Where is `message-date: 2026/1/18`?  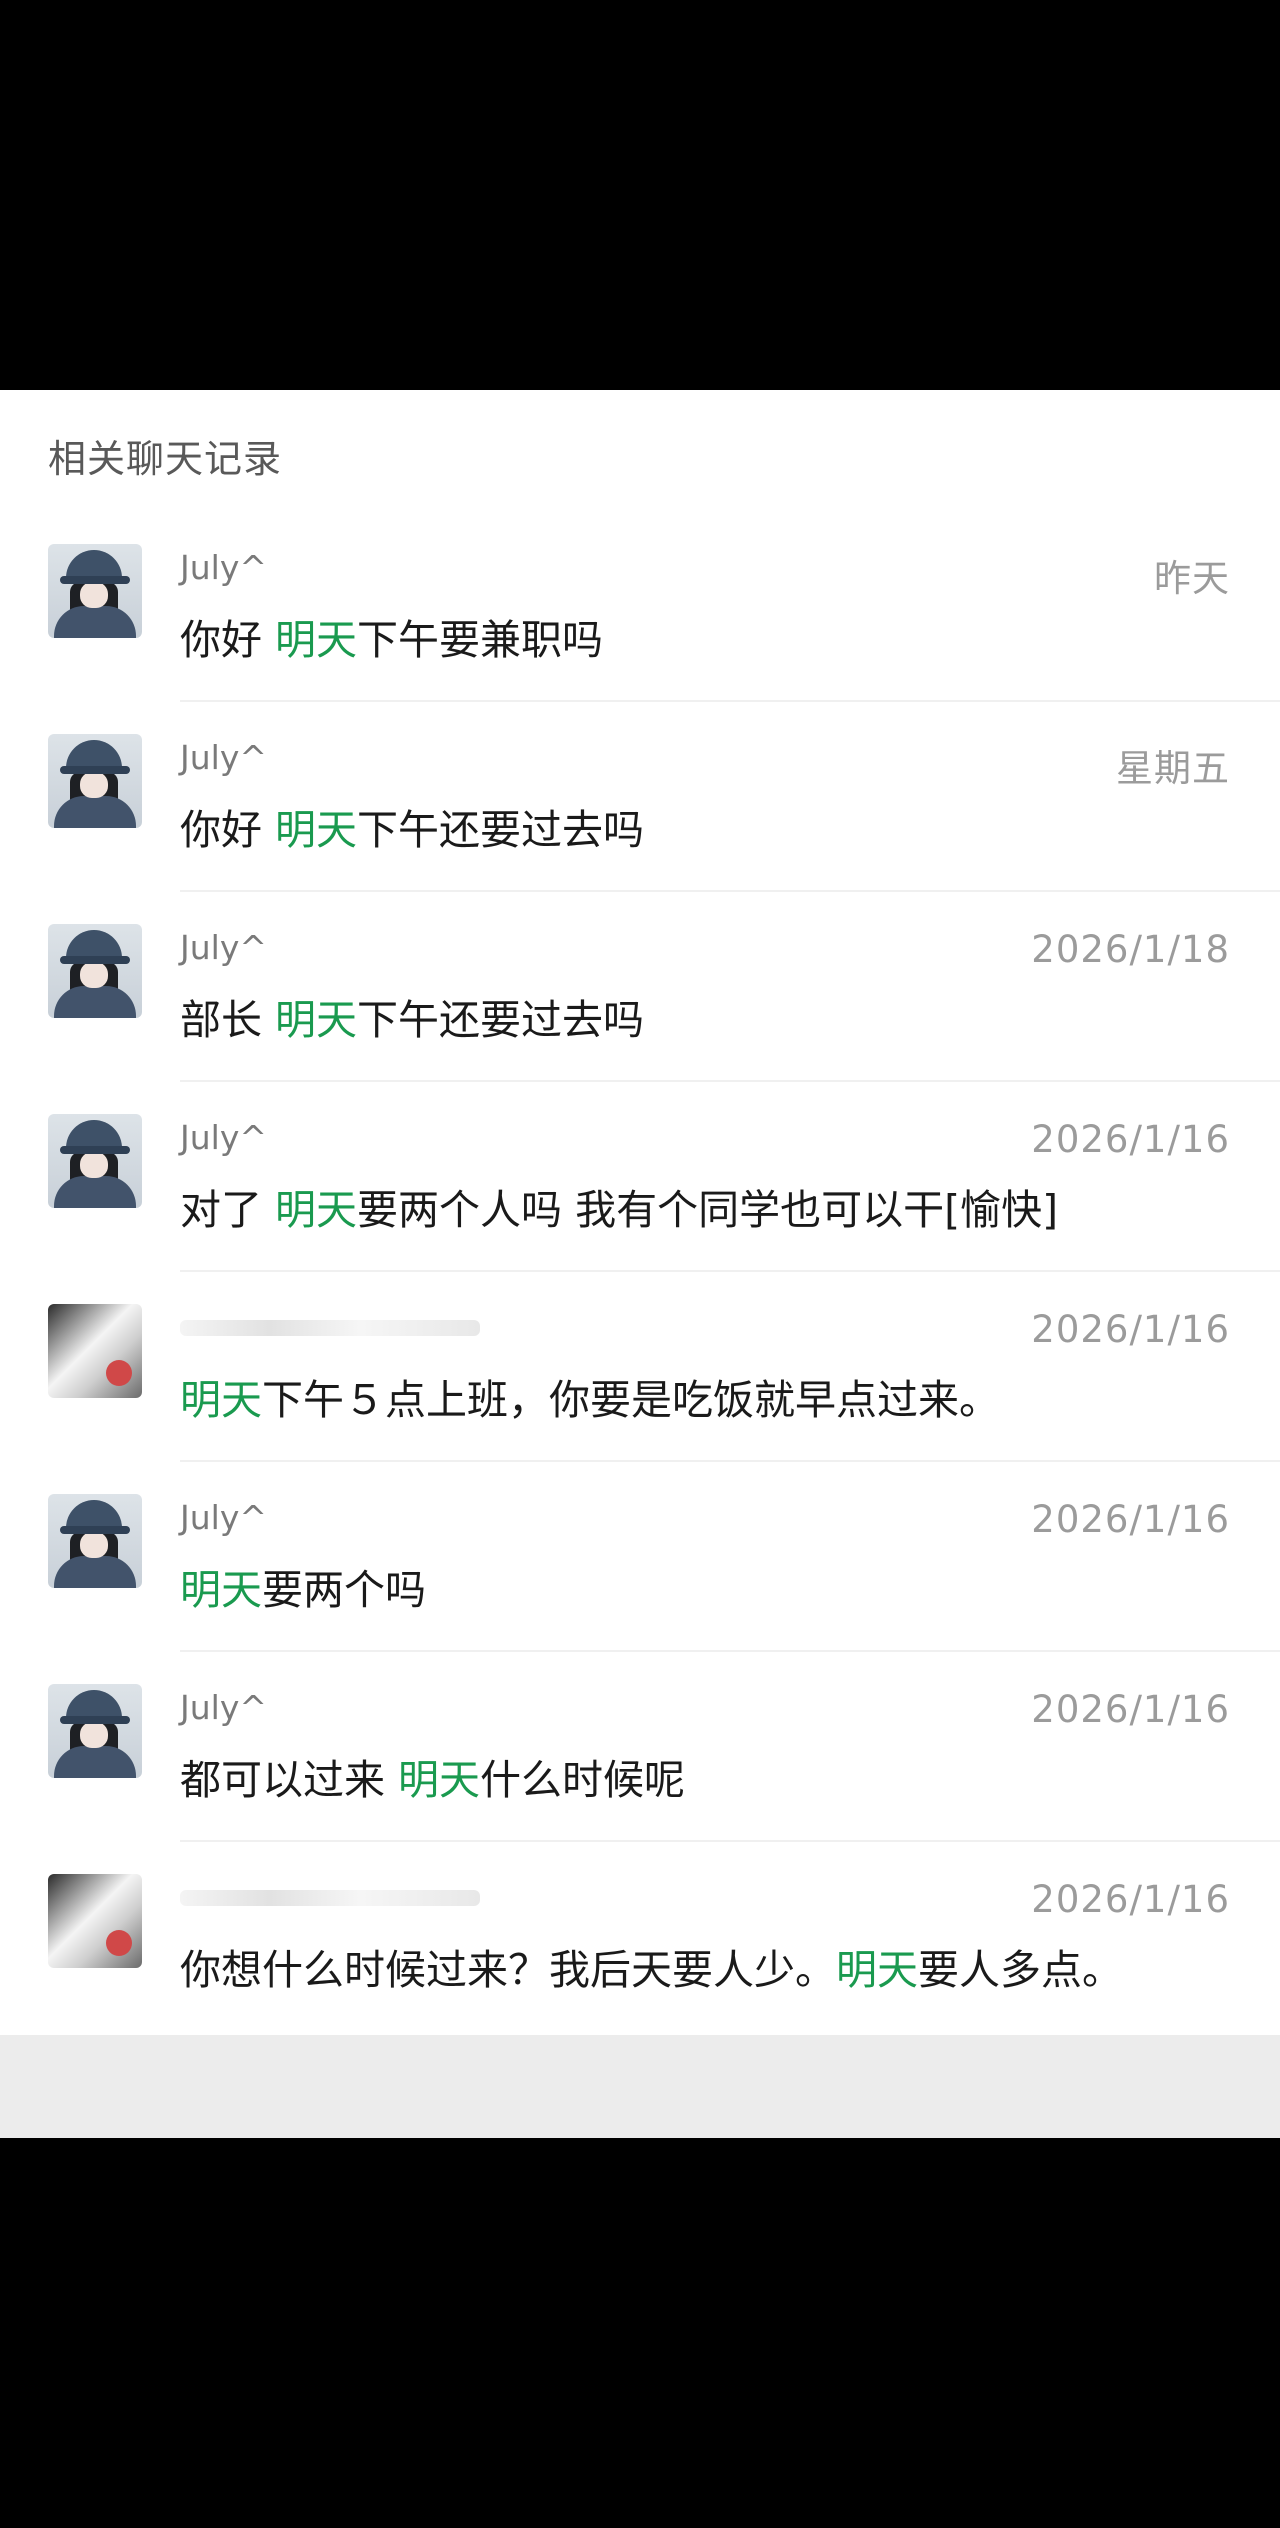
message-date: 2026/1/18 is located at coordinates (1130, 949).